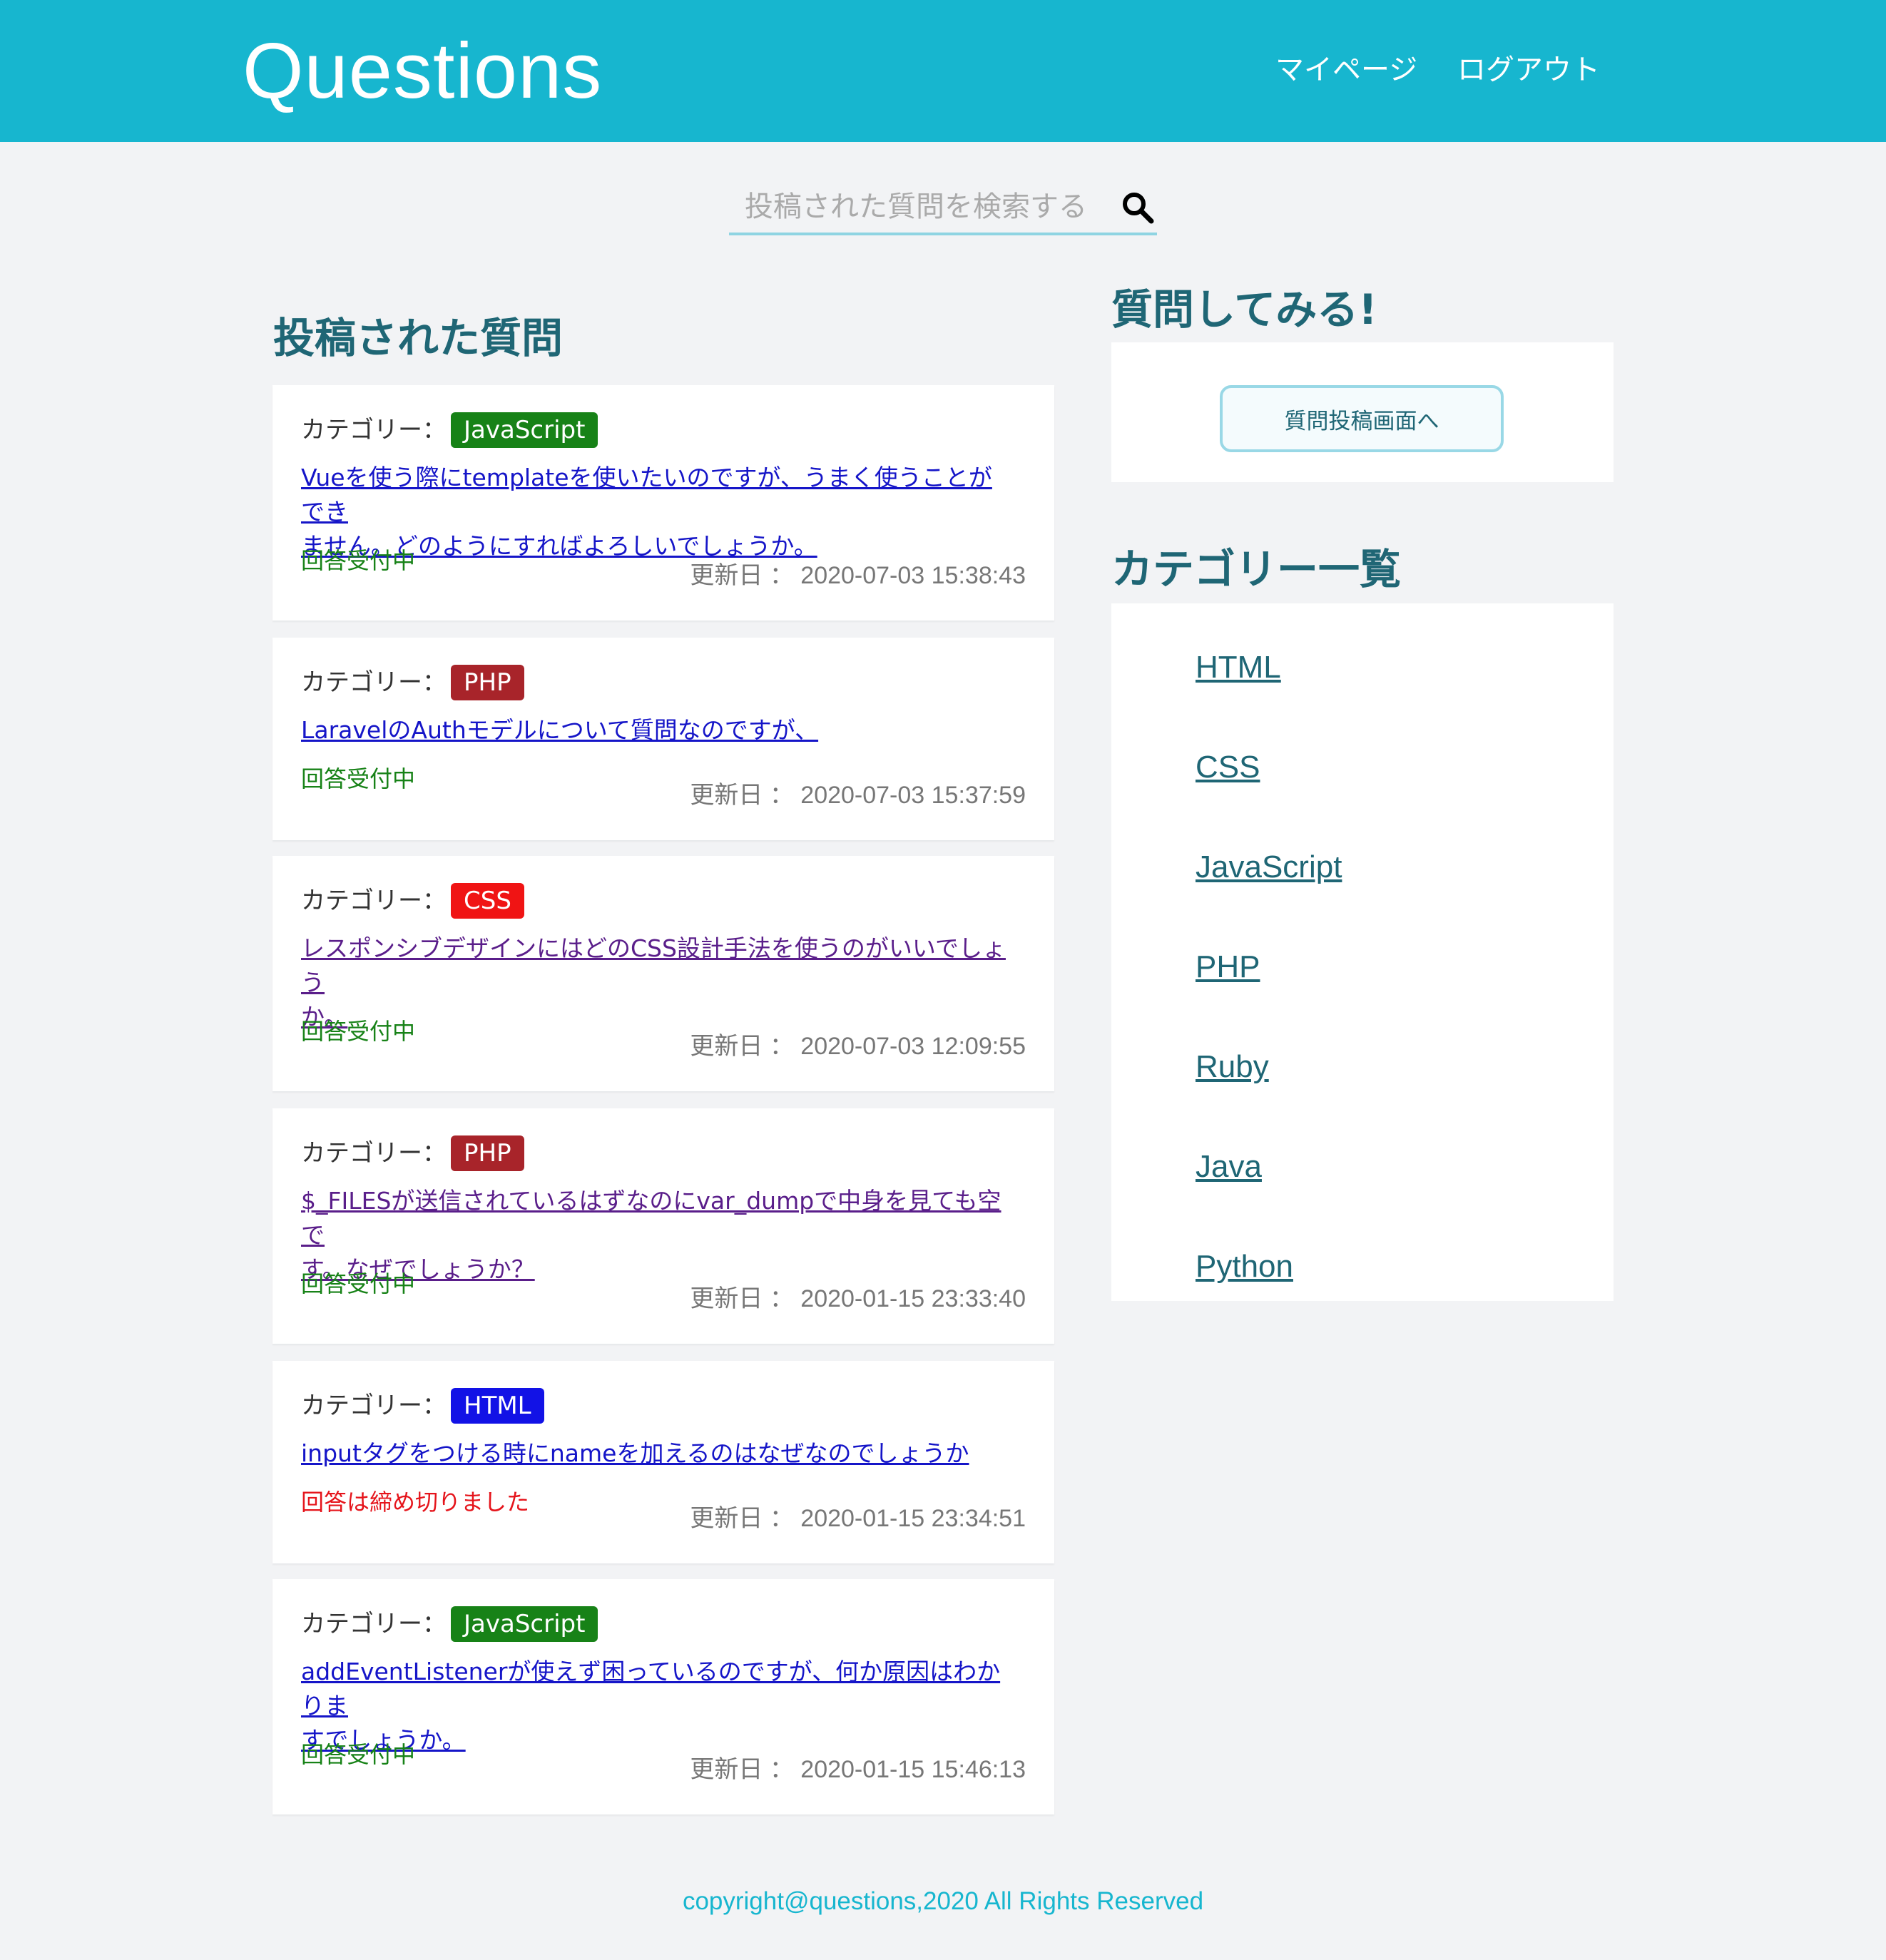 Image resolution: width=1886 pixels, height=1960 pixels. I want to click on status-closed: 回答は締め切りました, so click(415, 1502).